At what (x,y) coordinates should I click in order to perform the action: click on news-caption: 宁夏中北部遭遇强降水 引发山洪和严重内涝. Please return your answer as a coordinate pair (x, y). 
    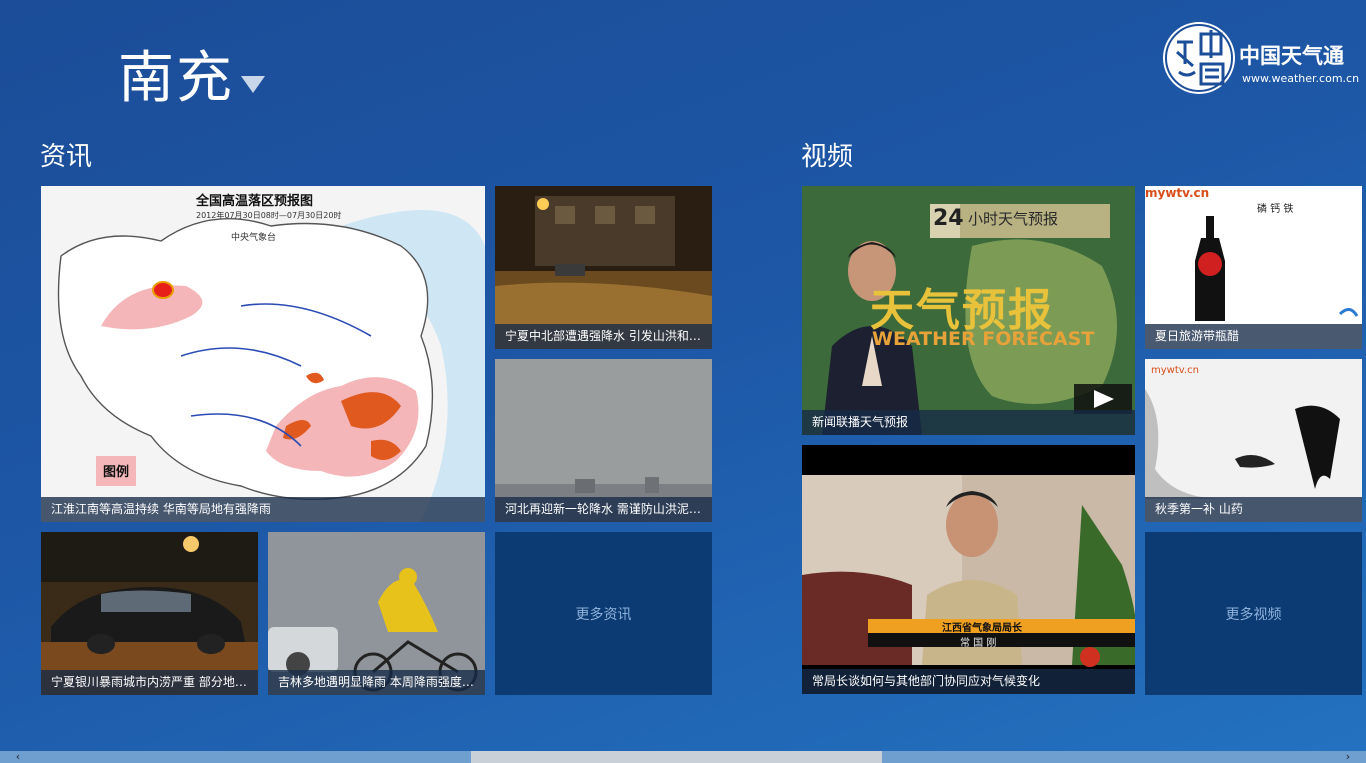
    Looking at the image, I should click on (603, 336).